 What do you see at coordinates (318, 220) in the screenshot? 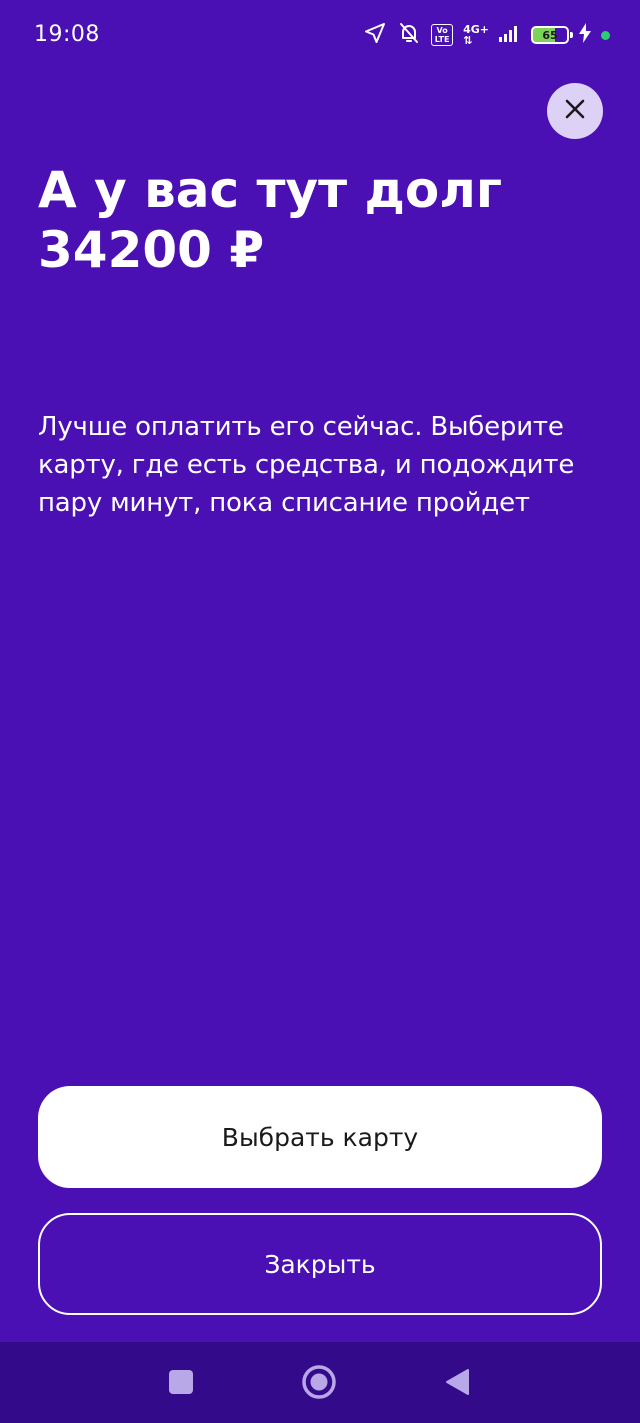
I see `page-title: А у вас тут долг 34200 ₽` at bounding box center [318, 220].